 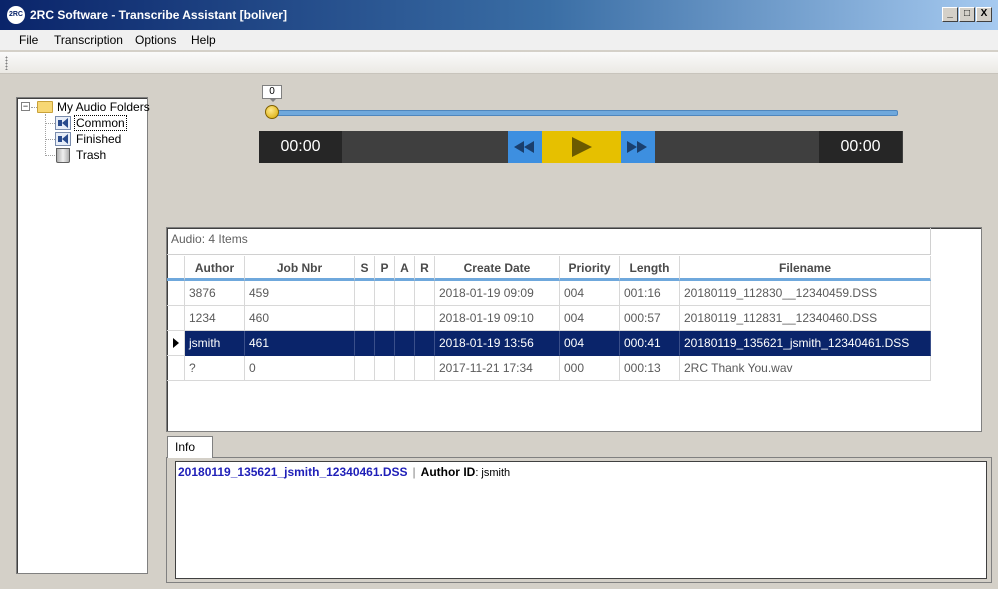 I want to click on menu-bar: File Transcription Options Help, so click(x=499, y=40).